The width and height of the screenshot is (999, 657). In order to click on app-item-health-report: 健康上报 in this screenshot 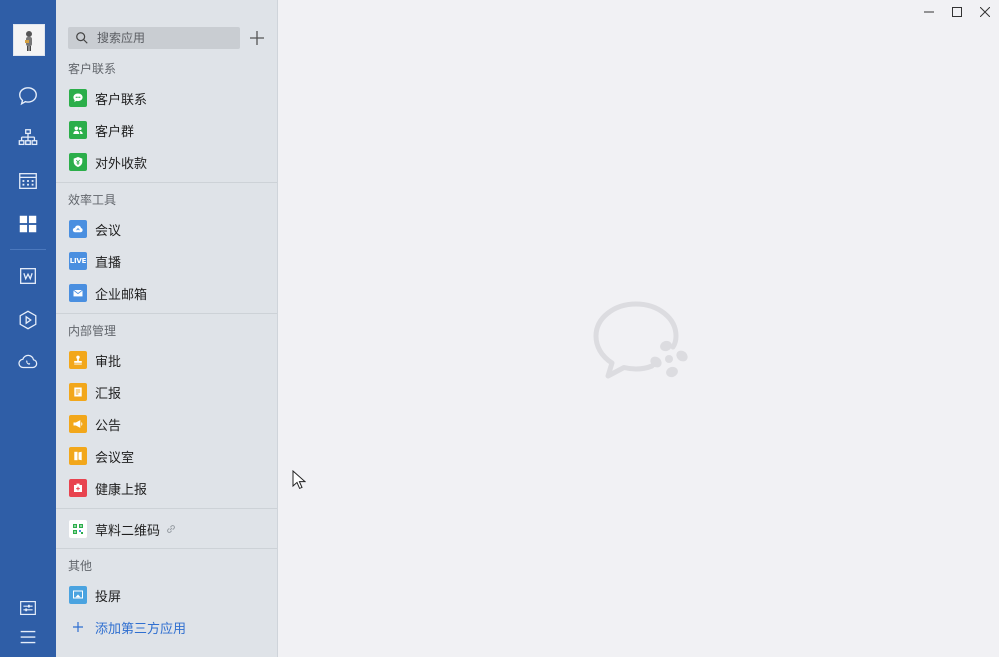, I will do `click(166, 488)`.